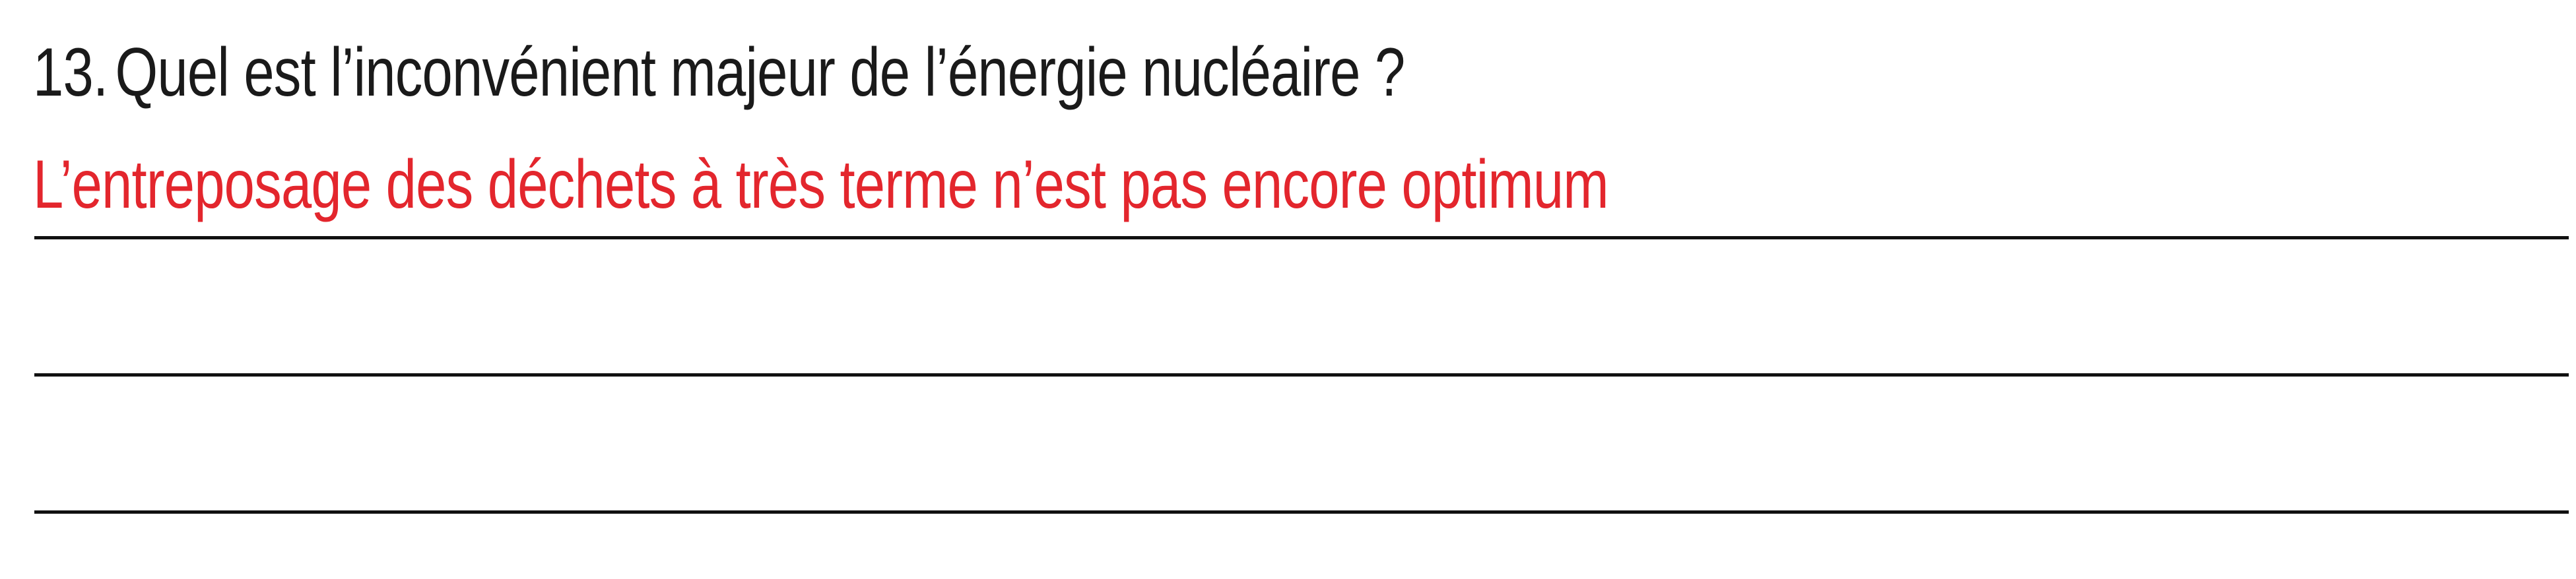  I want to click on question-number: 13., so click(70, 72).